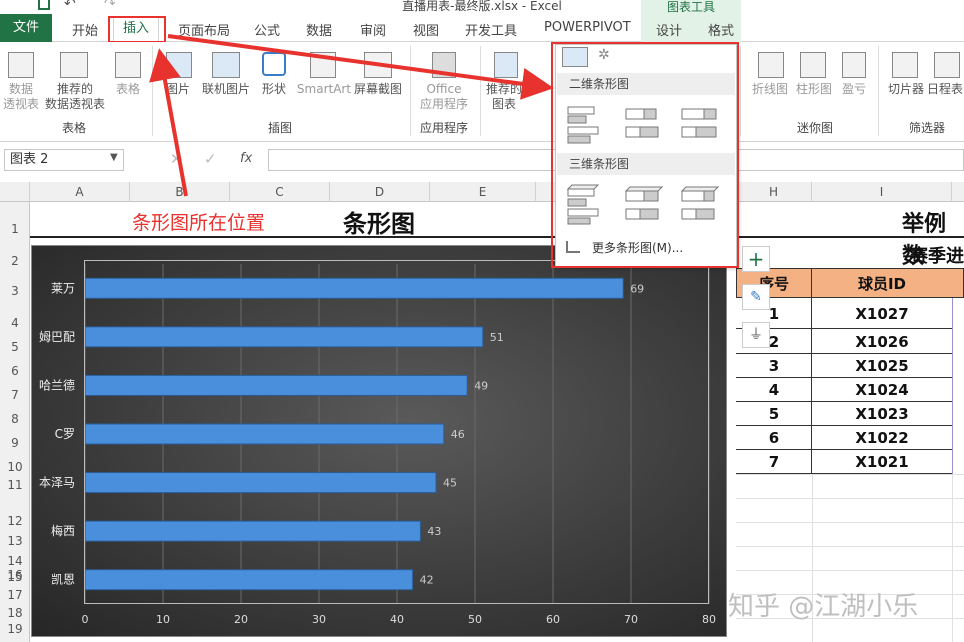 The height and width of the screenshot is (642, 964). I want to click on arrow-to-bar-icon, so click(168, 122).